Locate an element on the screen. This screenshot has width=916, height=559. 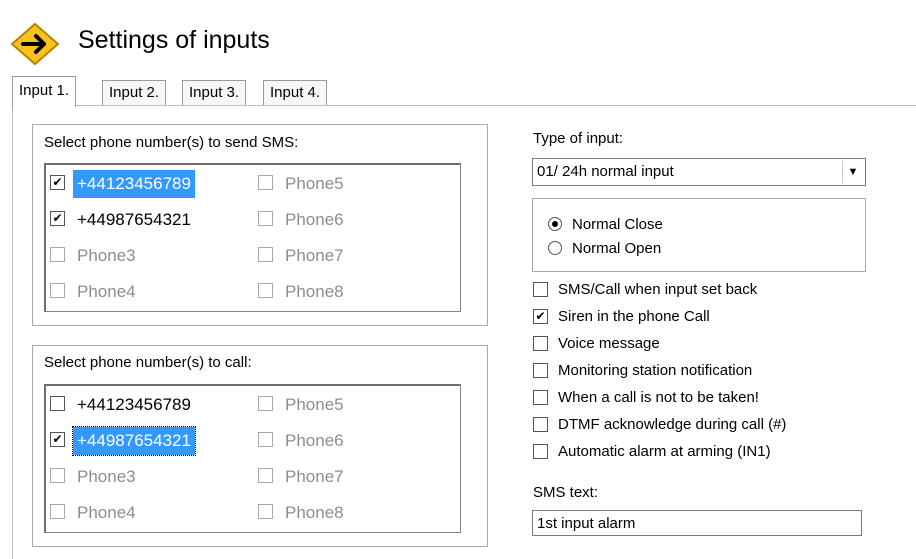
option-label: Monitoring station notification is located at coordinates (655, 370).